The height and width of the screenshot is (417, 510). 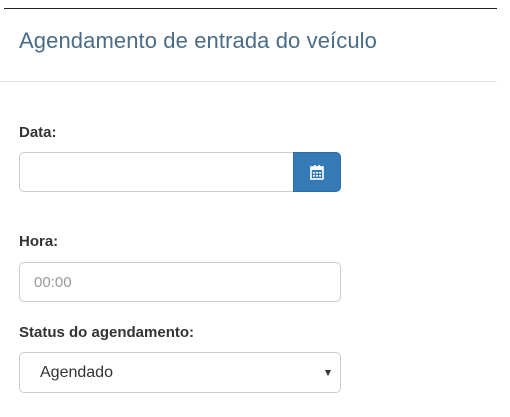 What do you see at coordinates (76, 372) in the screenshot?
I see `status-selected-value: Agendado` at bounding box center [76, 372].